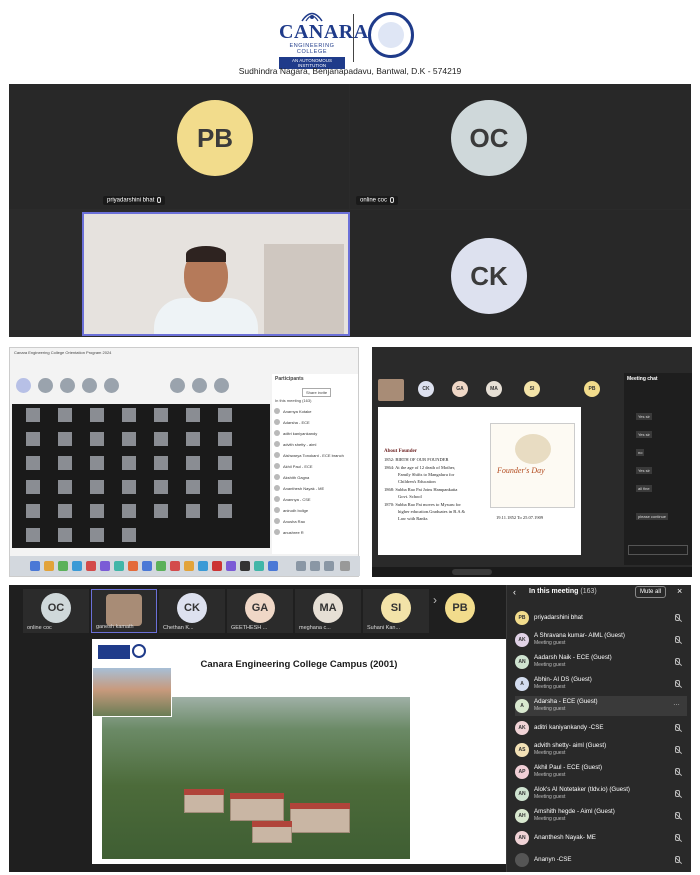 This screenshot has height=875, width=700. I want to click on tile-priyadarshini: PB priyadarshini bhat, so click(179, 146).